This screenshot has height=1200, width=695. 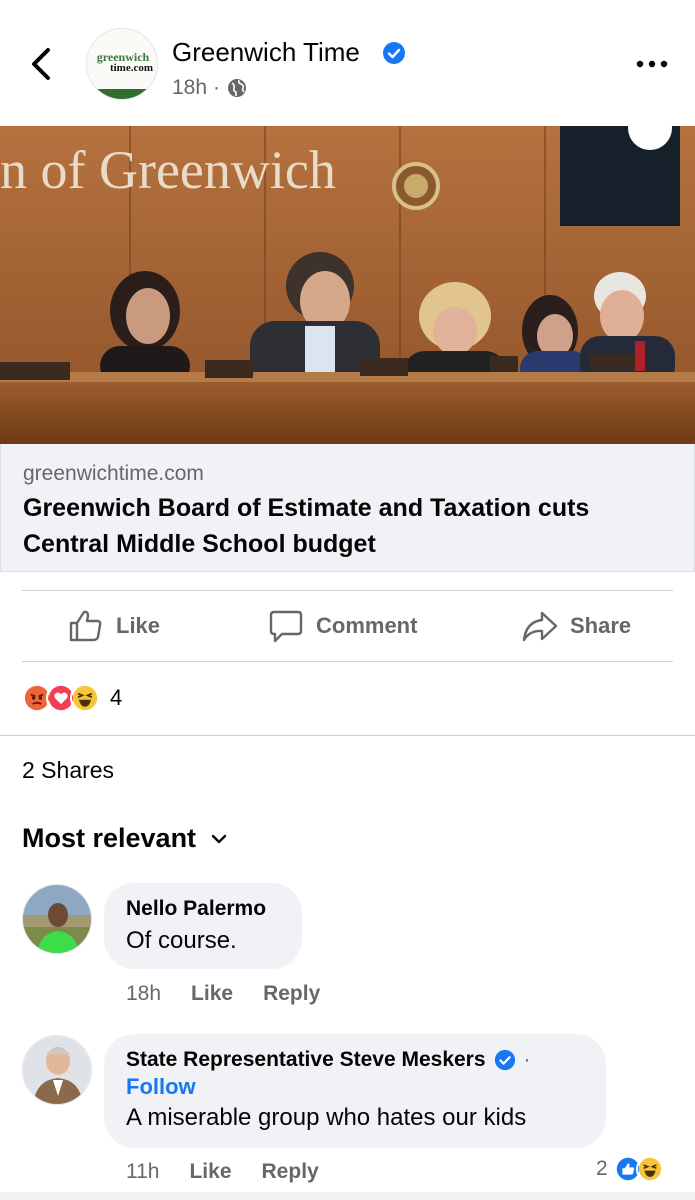 I want to click on back-arrow-icon, so click(x=41, y=64).